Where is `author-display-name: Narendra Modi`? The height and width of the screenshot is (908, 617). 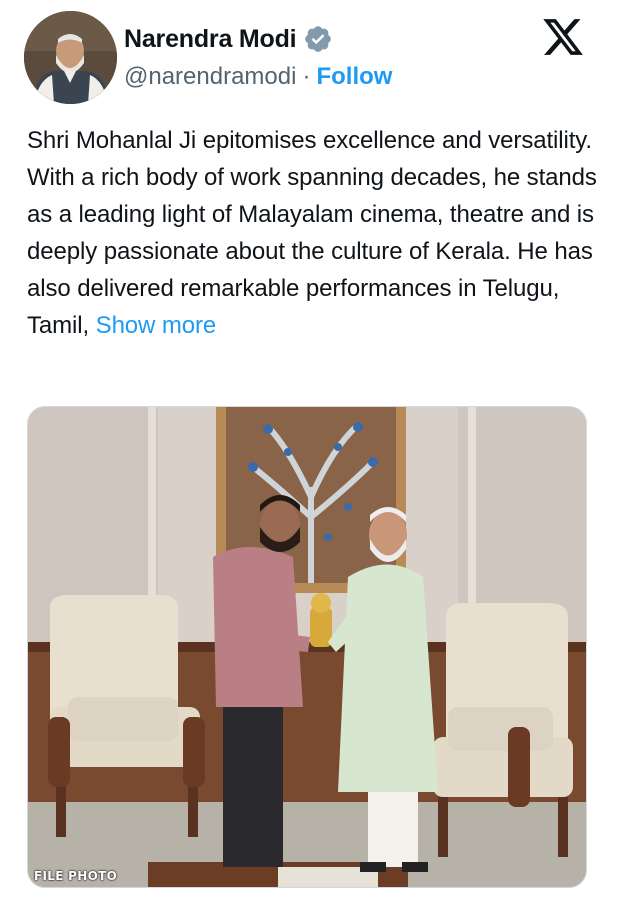 author-display-name: Narendra Modi is located at coordinates (210, 39).